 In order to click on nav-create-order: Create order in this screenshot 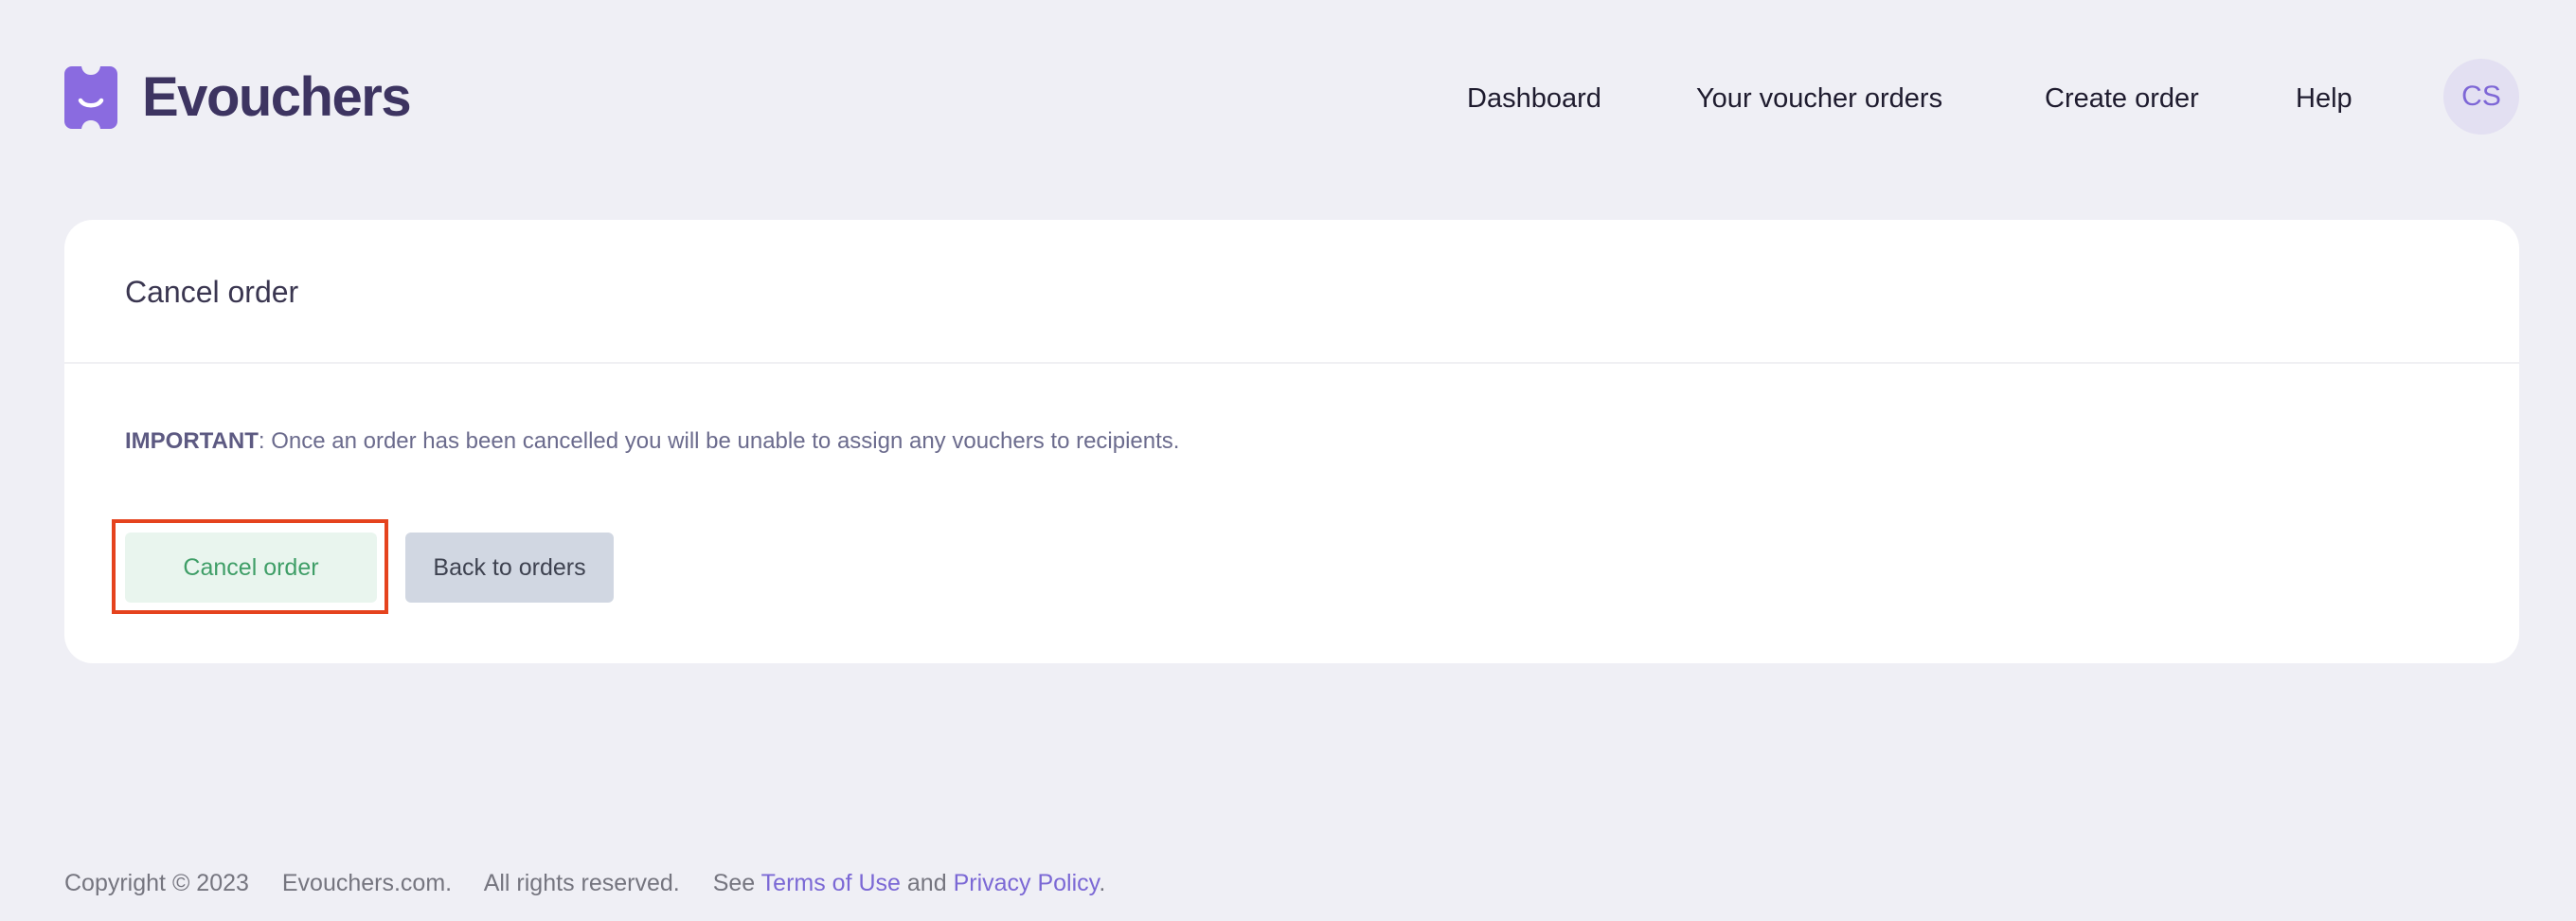, I will do `click(2122, 98)`.